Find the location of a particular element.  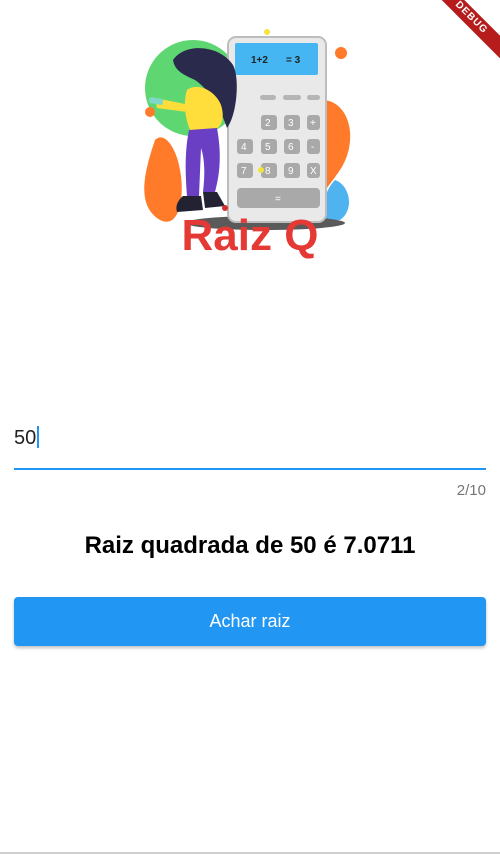

key-label: - is located at coordinates (312, 147).